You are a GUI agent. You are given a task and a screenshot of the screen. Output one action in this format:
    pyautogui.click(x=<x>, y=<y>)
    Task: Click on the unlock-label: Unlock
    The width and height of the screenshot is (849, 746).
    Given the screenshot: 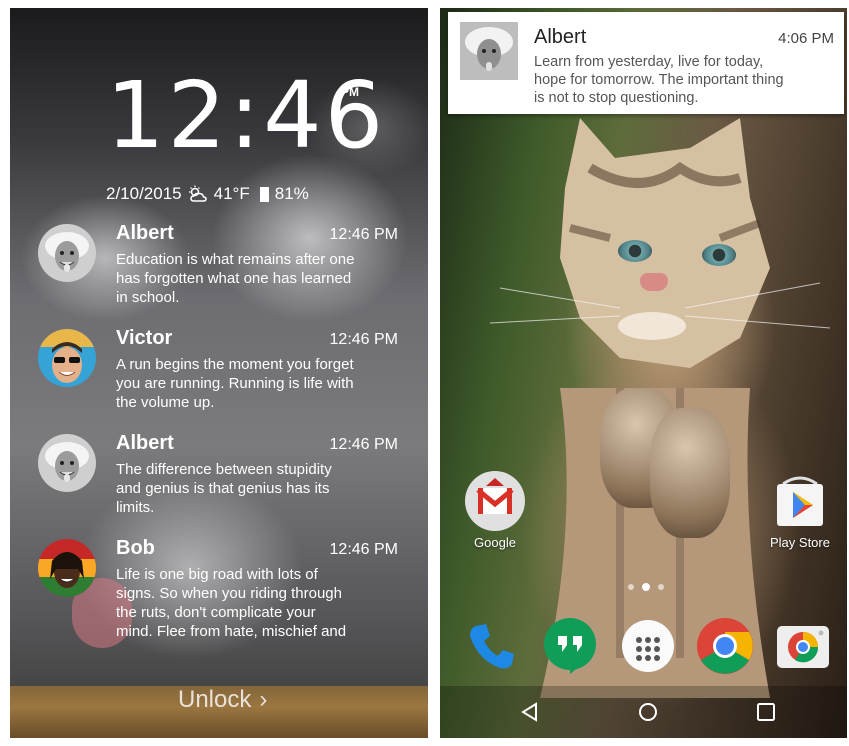 What is the action you would take?
    pyautogui.click(x=215, y=699)
    